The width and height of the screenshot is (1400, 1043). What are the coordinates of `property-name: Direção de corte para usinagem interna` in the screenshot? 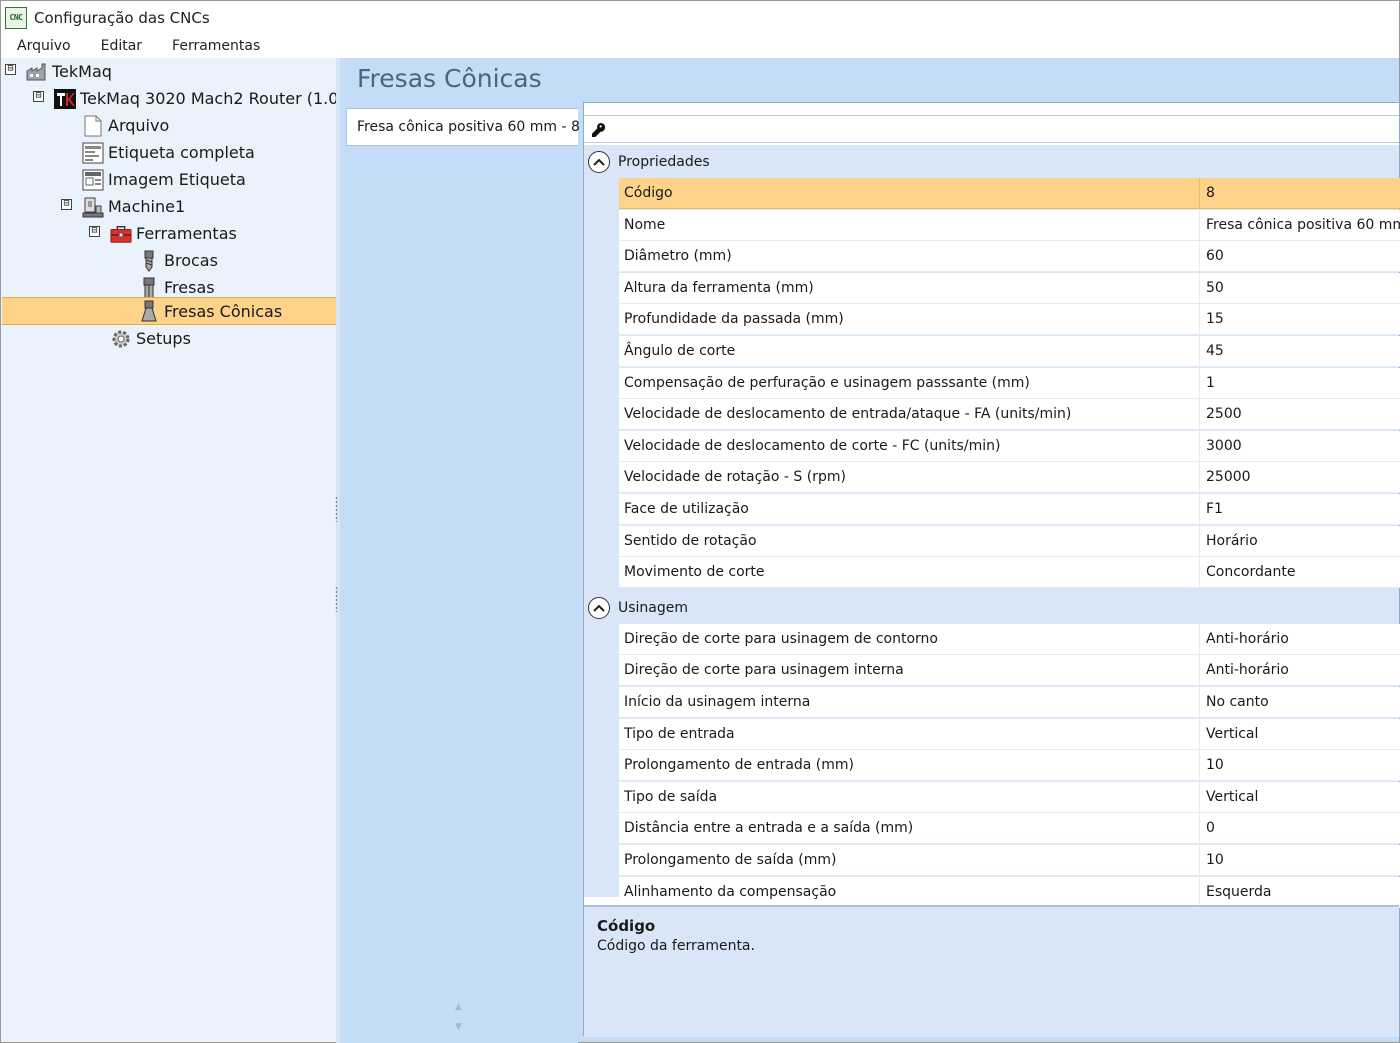 It's located at (764, 670).